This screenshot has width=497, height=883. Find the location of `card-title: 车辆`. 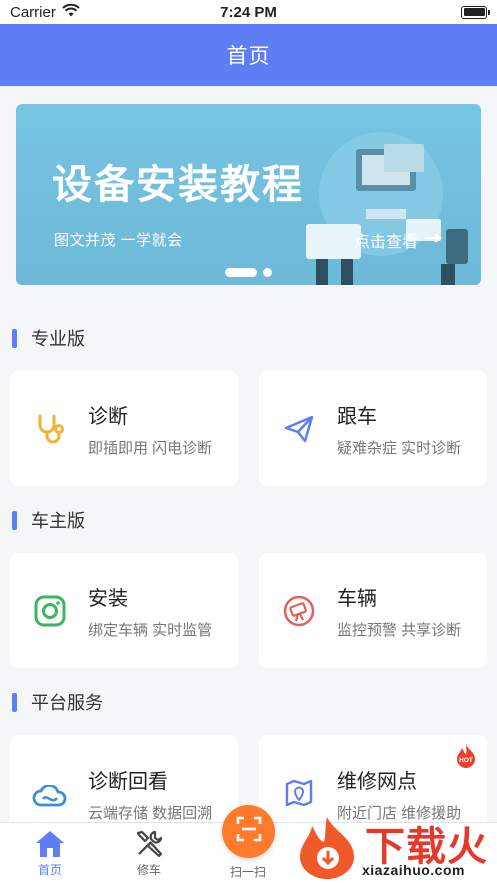

card-title: 车辆 is located at coordinates (357, 598).